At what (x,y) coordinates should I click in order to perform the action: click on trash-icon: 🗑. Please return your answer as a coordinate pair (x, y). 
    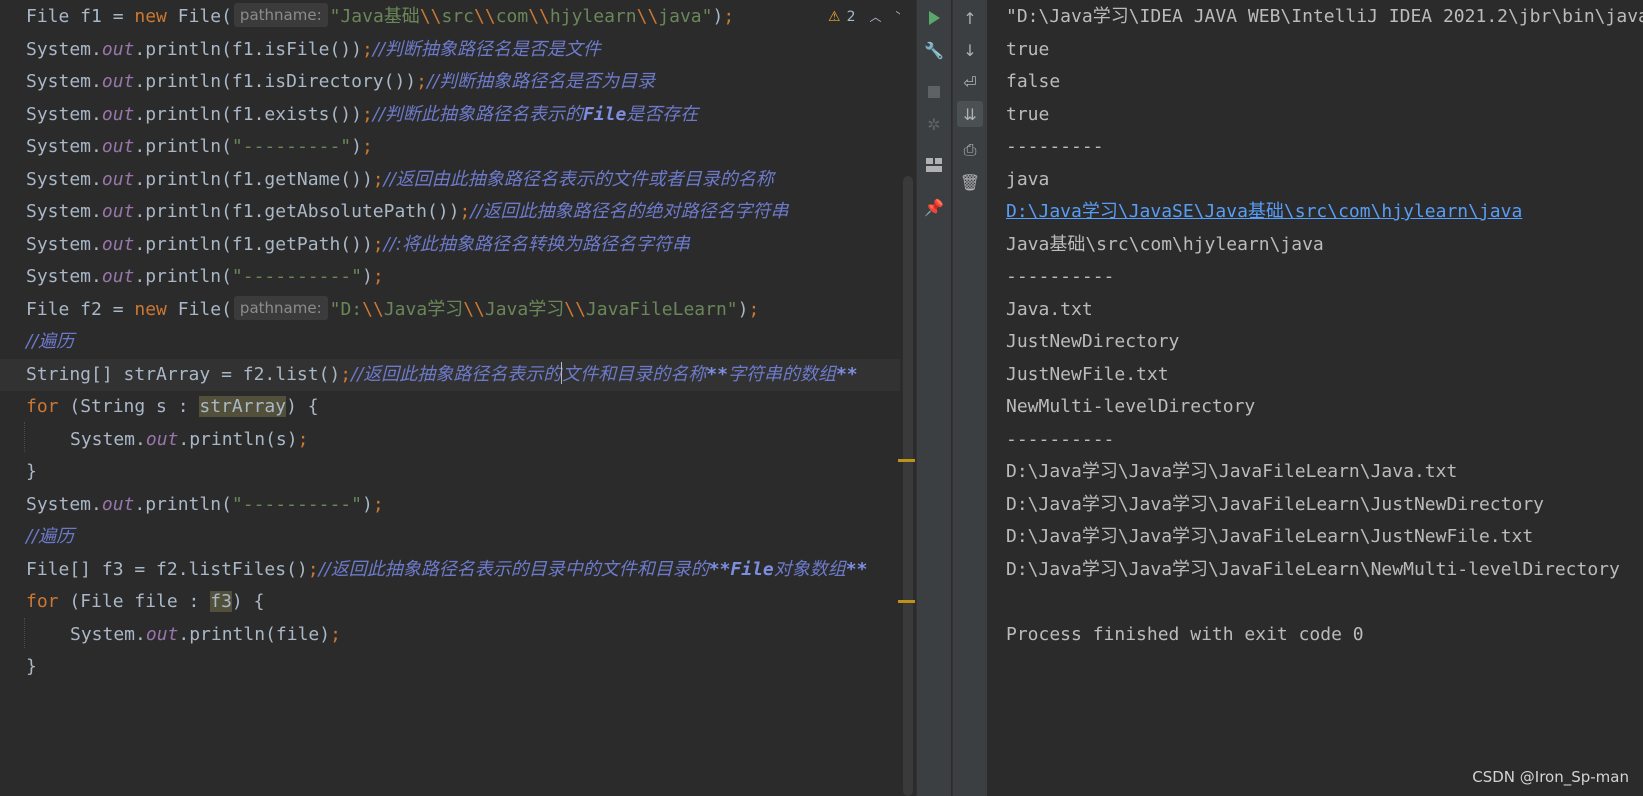
    Looking at the image, I should click on (970, 182).